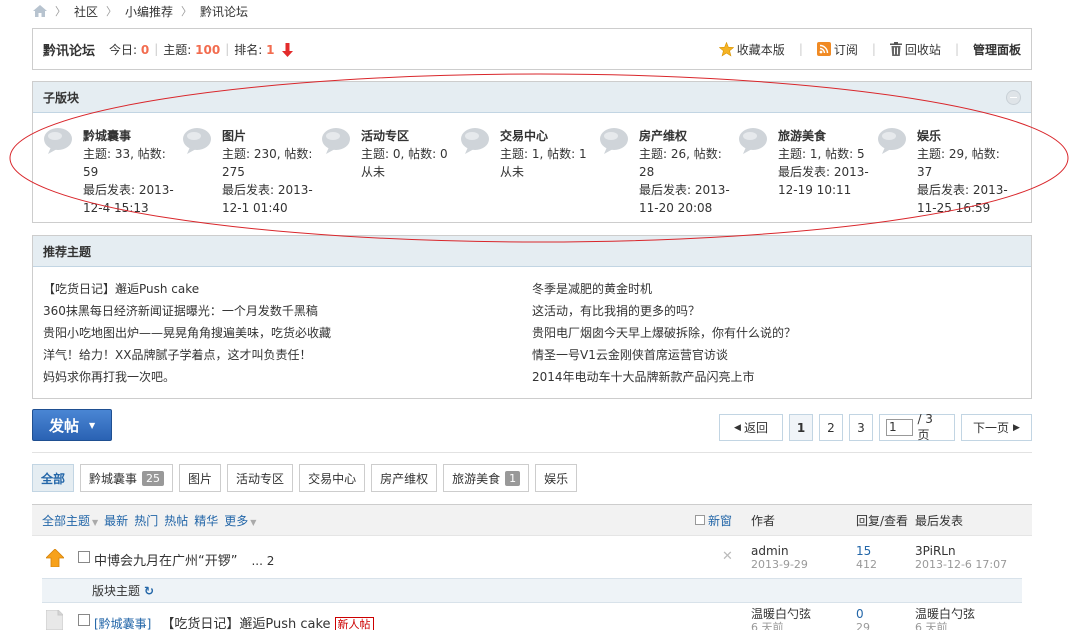 This screenshot has width=1074, height=630. Describe the element at coordinates (55, 558) in the screenshot. I see `pinned-thread-icon` at that location.